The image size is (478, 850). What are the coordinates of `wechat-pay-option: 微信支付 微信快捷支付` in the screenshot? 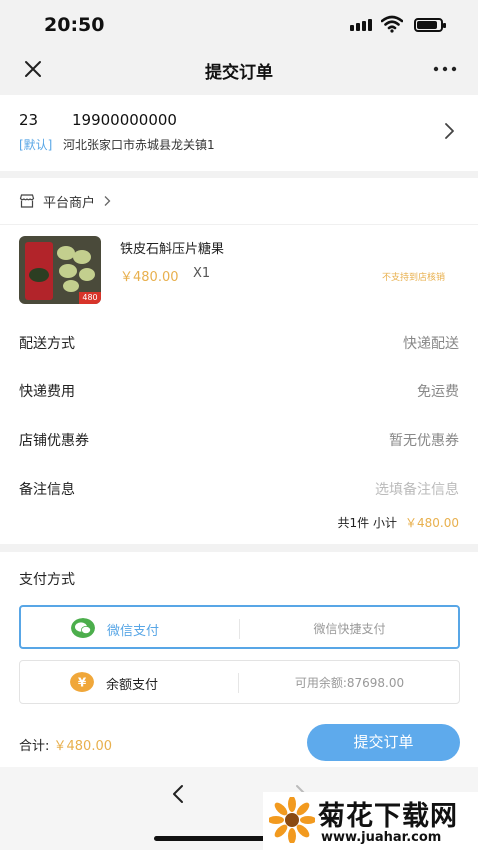 It's located at (239, 627).